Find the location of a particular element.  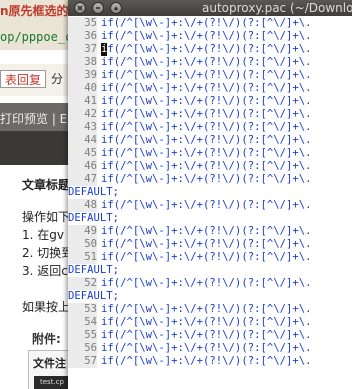

print-preview-link: 打印预览 | En is located at coordinates (37, 118).